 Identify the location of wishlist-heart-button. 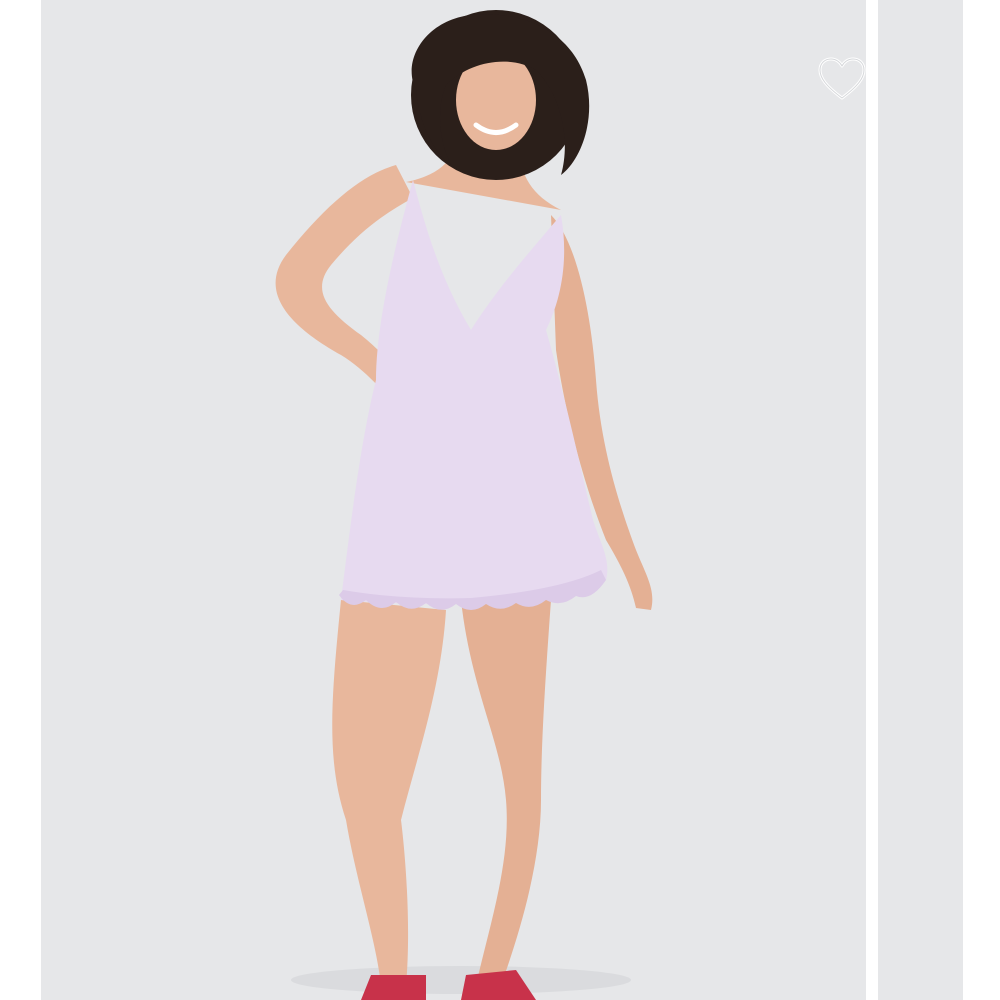
(841, 79).